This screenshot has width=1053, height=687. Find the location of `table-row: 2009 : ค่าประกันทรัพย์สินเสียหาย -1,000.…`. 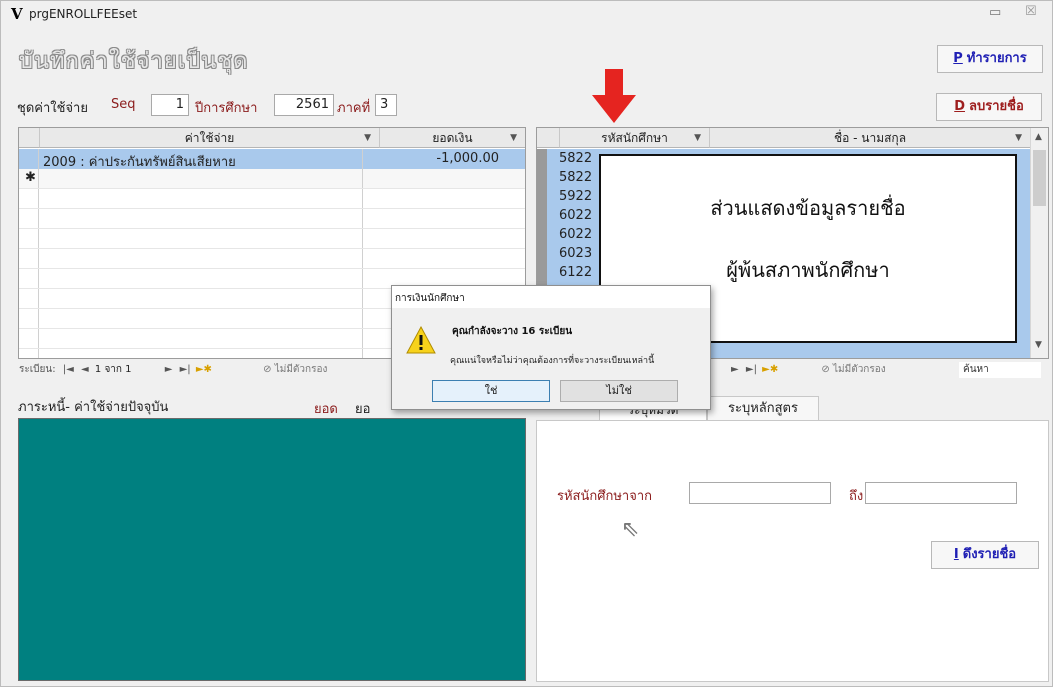

table-row: 2009 : ค่าประกันทรัพย์สินเสียหาย -1,000.… is located at coordinates (272, 159).